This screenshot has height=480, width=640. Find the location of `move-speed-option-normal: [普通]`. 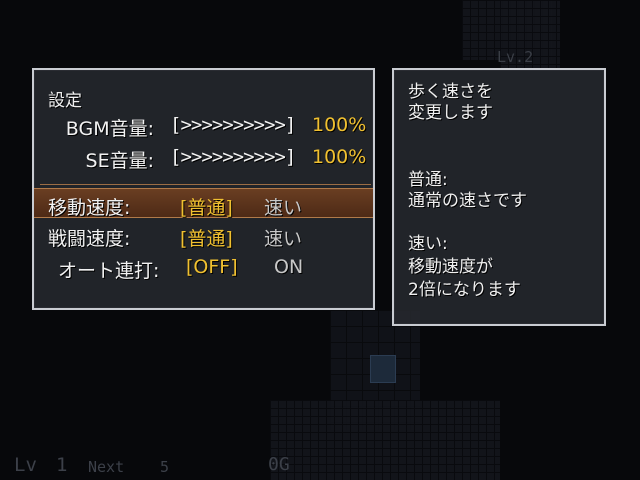

move-speed-option-normal: [普通] is located at coordinates (206, 206).